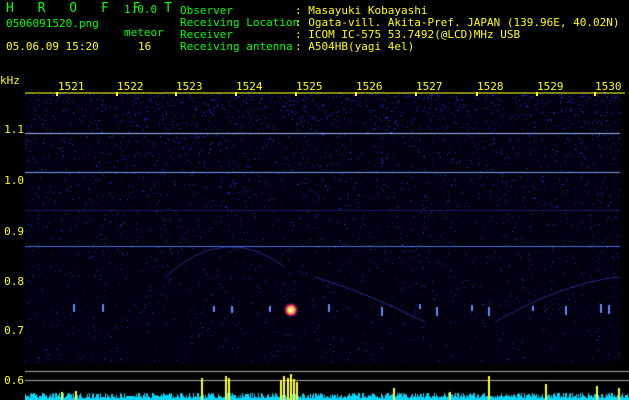  What do you see at coordinates (144, 32) in the screenshot?
I see `mode-label: meteor` at bounding box center [144, 32].